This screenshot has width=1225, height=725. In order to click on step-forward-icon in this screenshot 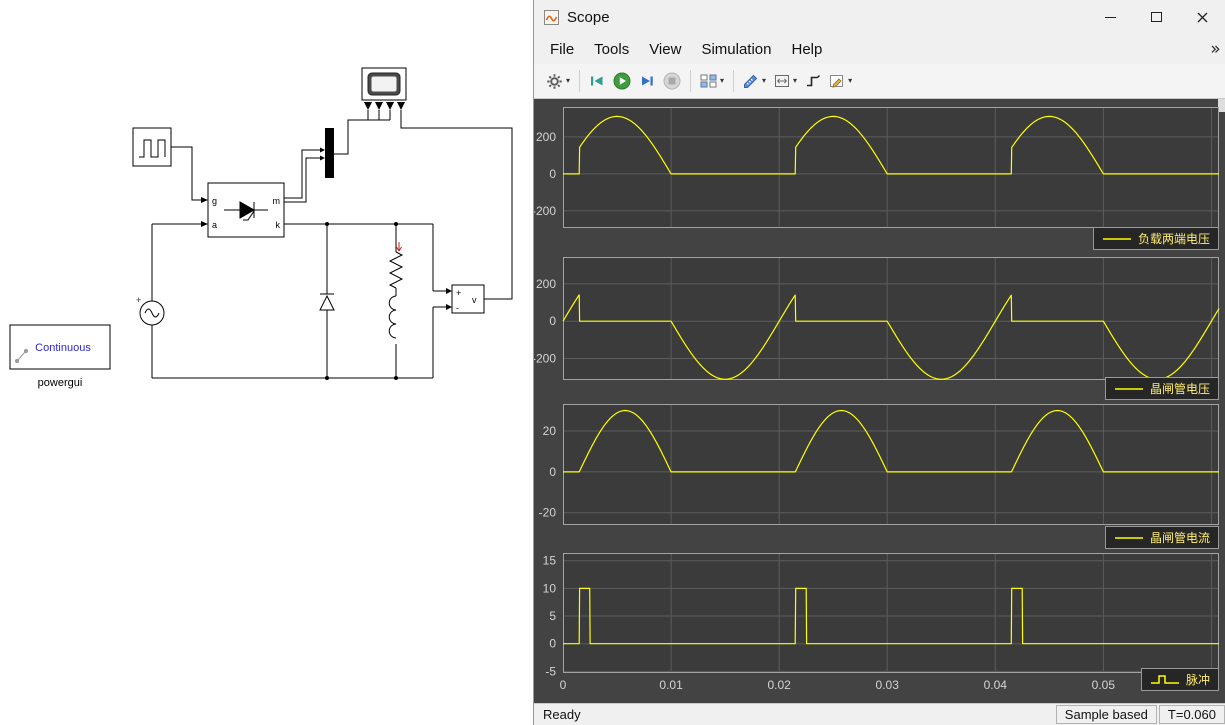, I will do `click(647, 81)`.